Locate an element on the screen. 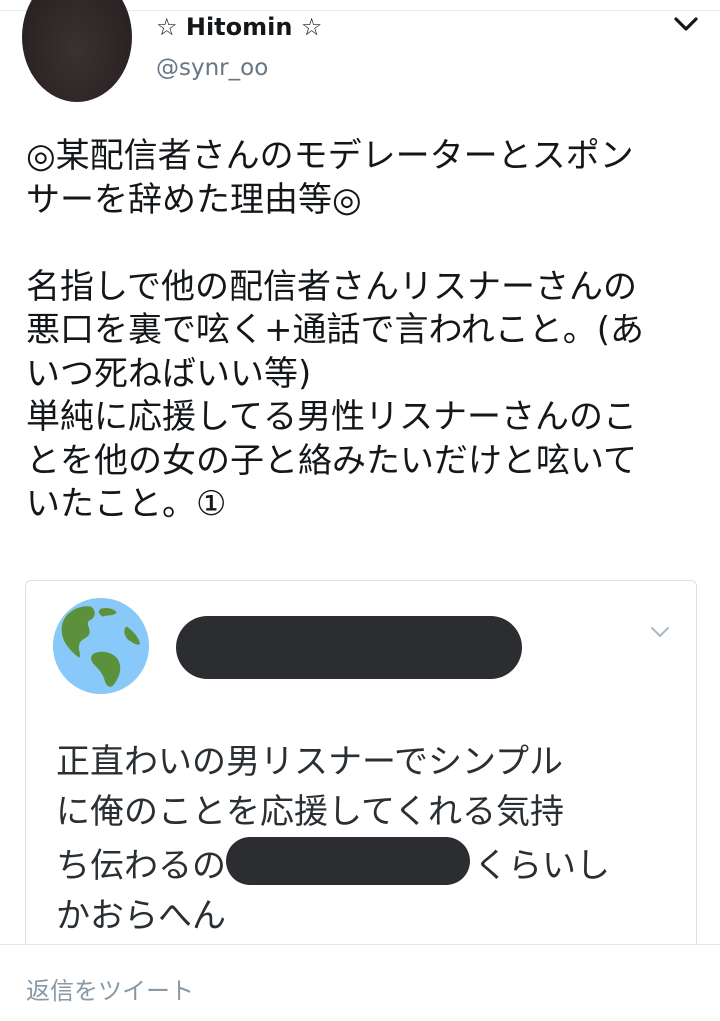 The width and height of the screenshot is (720, 1021). redacted-text is located at coordinates (348, 861).